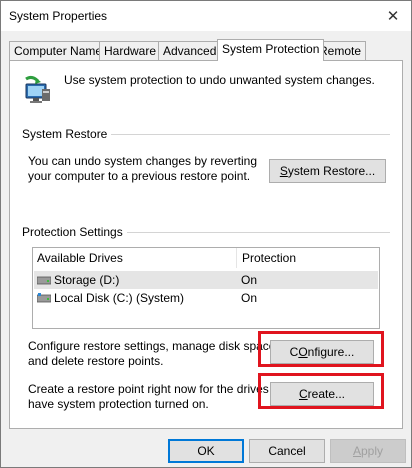 The width and height of the screenshot is (412, 468). I want to click on ok-button: OK, so click(206, 451).